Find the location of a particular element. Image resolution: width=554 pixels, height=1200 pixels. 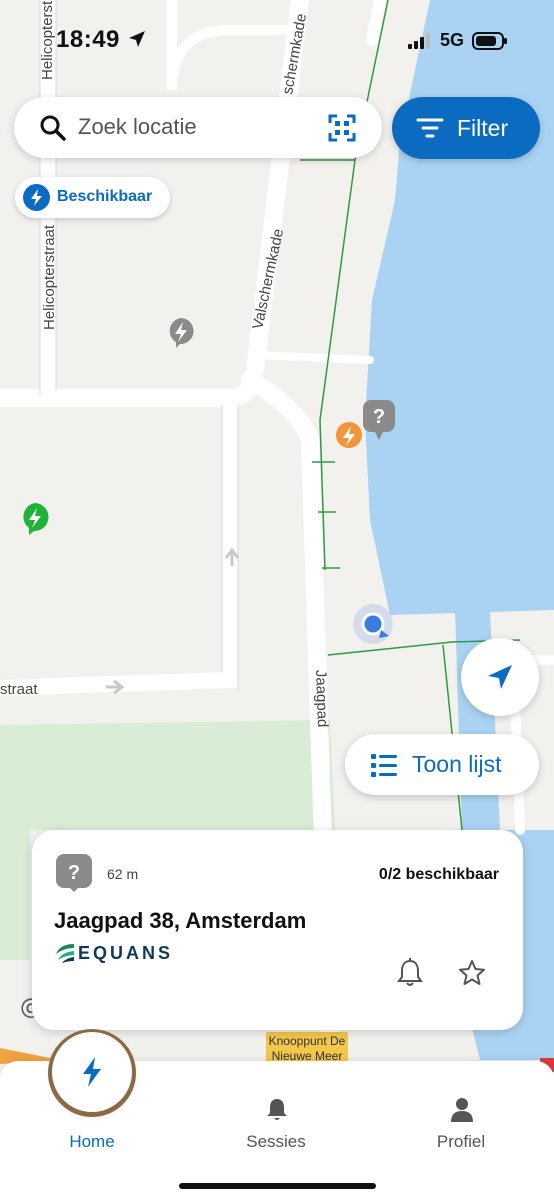

search-icon is located at coordinates (53, 128).